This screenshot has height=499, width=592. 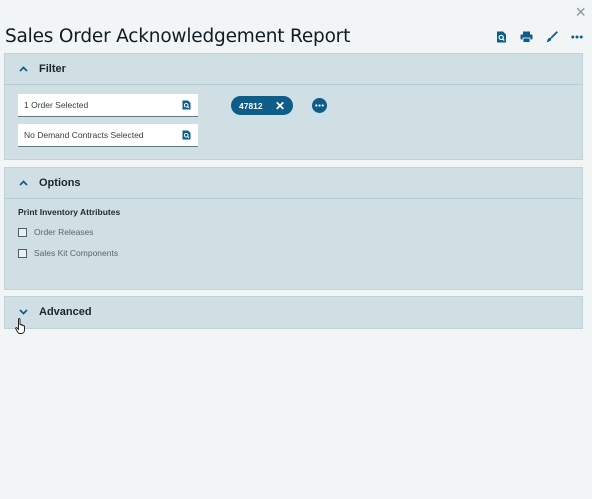 I want to click on chevron-down-icon, so click(x=23, y=312).